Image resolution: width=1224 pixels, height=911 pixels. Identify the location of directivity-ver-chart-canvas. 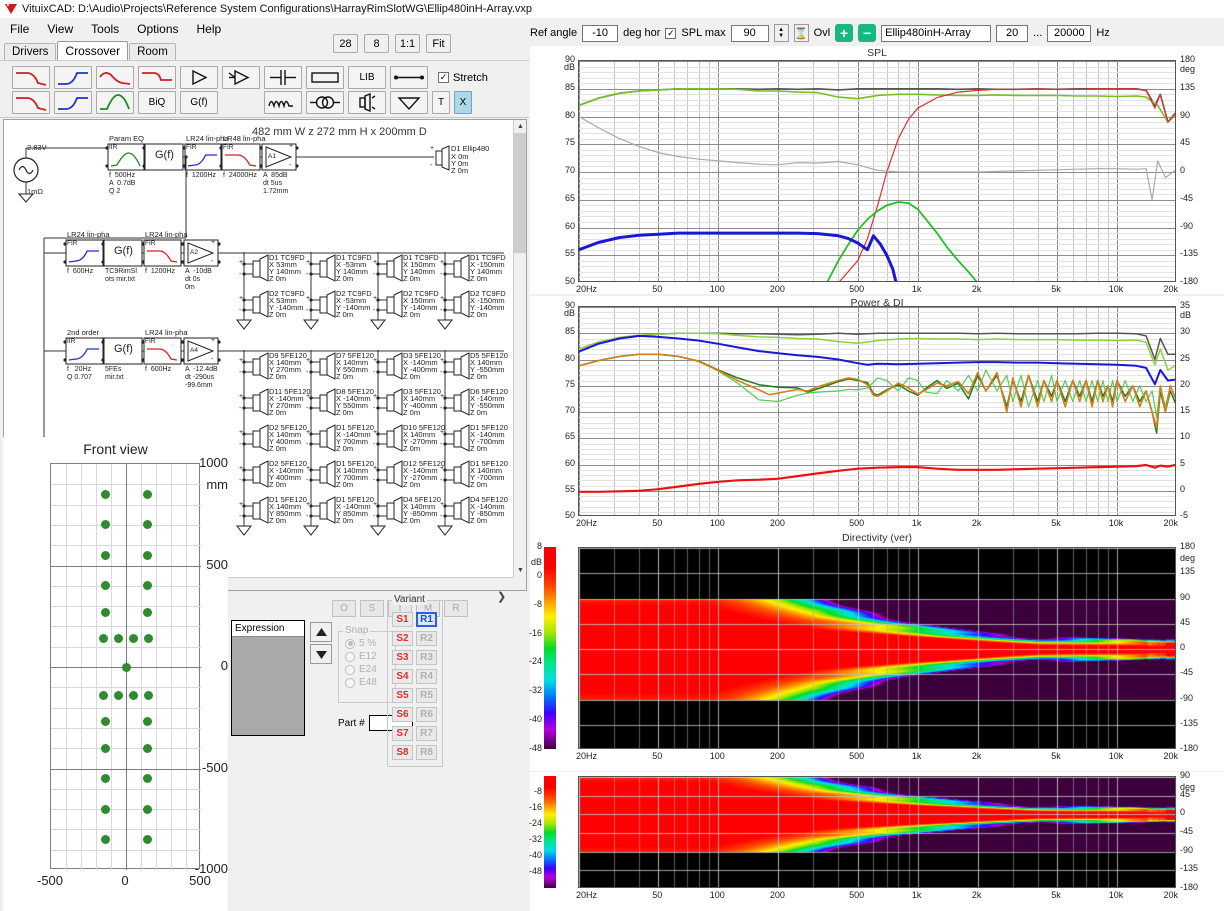
(877, 648).